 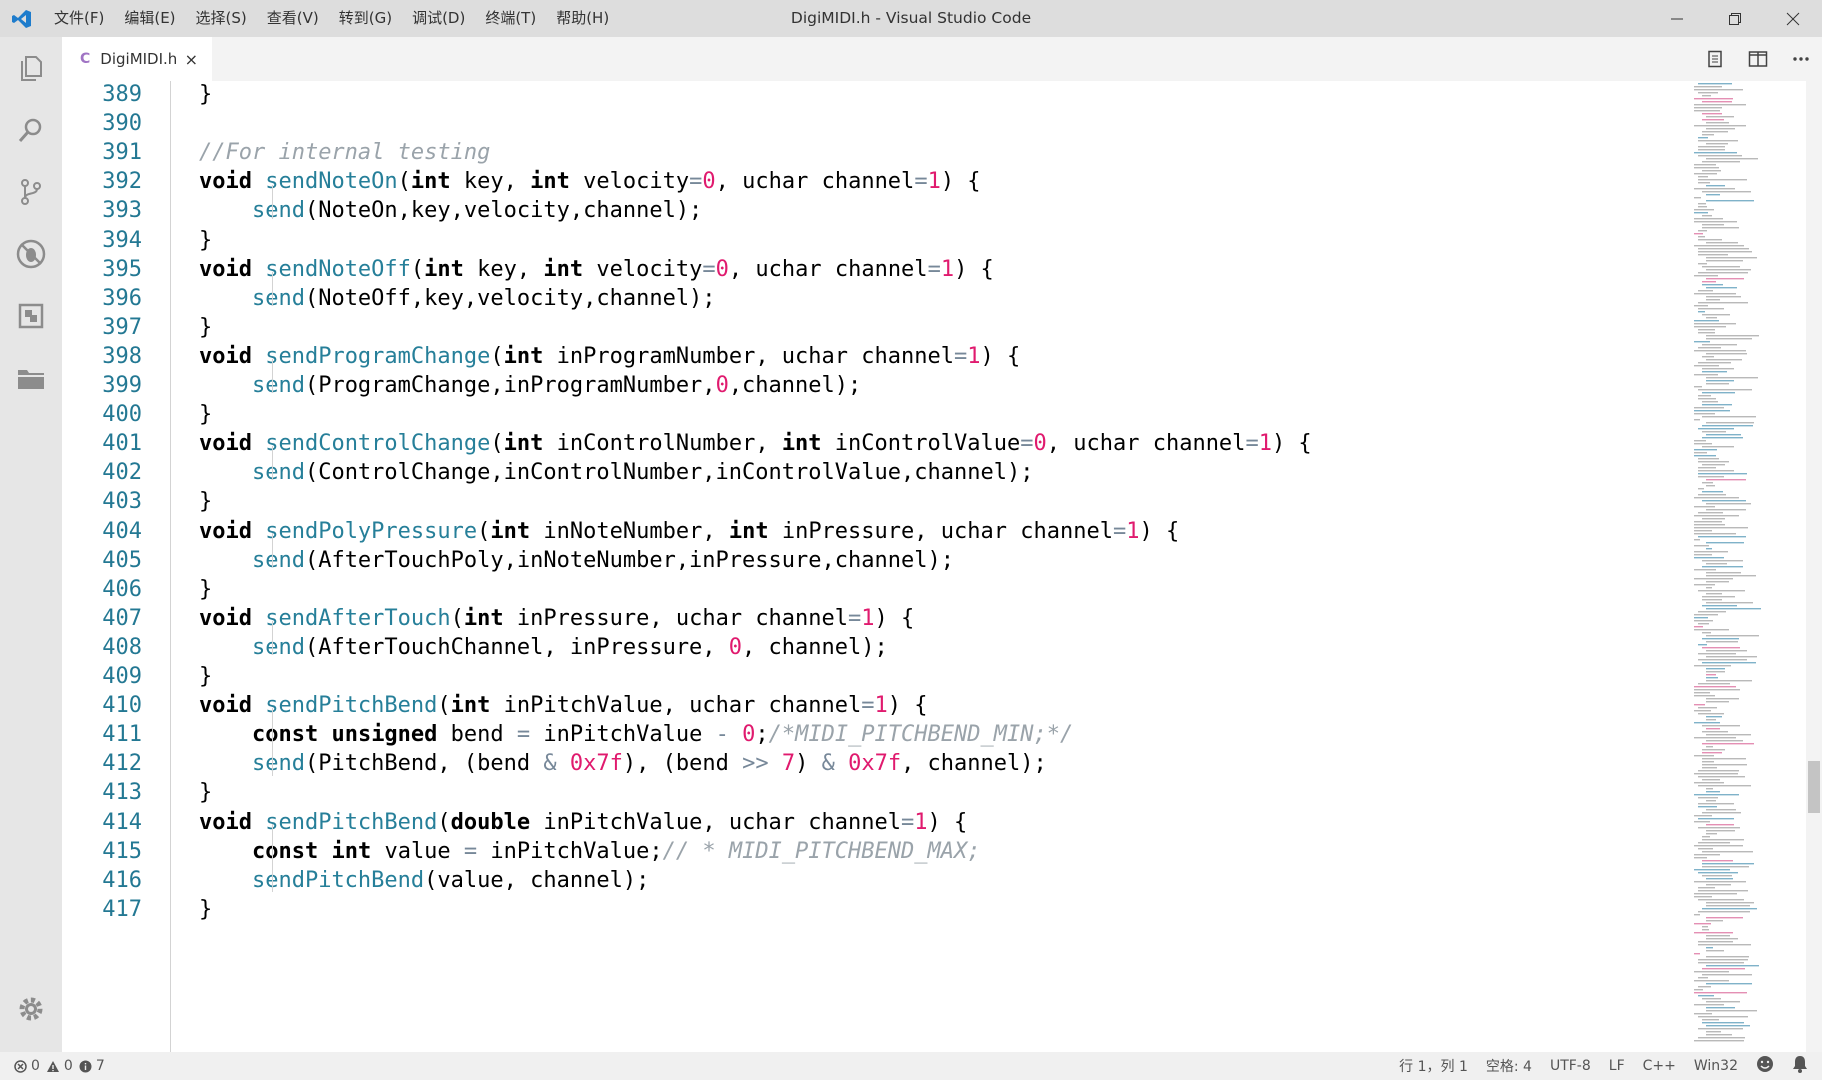 I want to click on indentation: 空格: 4, so click(x=1509, y=1066).